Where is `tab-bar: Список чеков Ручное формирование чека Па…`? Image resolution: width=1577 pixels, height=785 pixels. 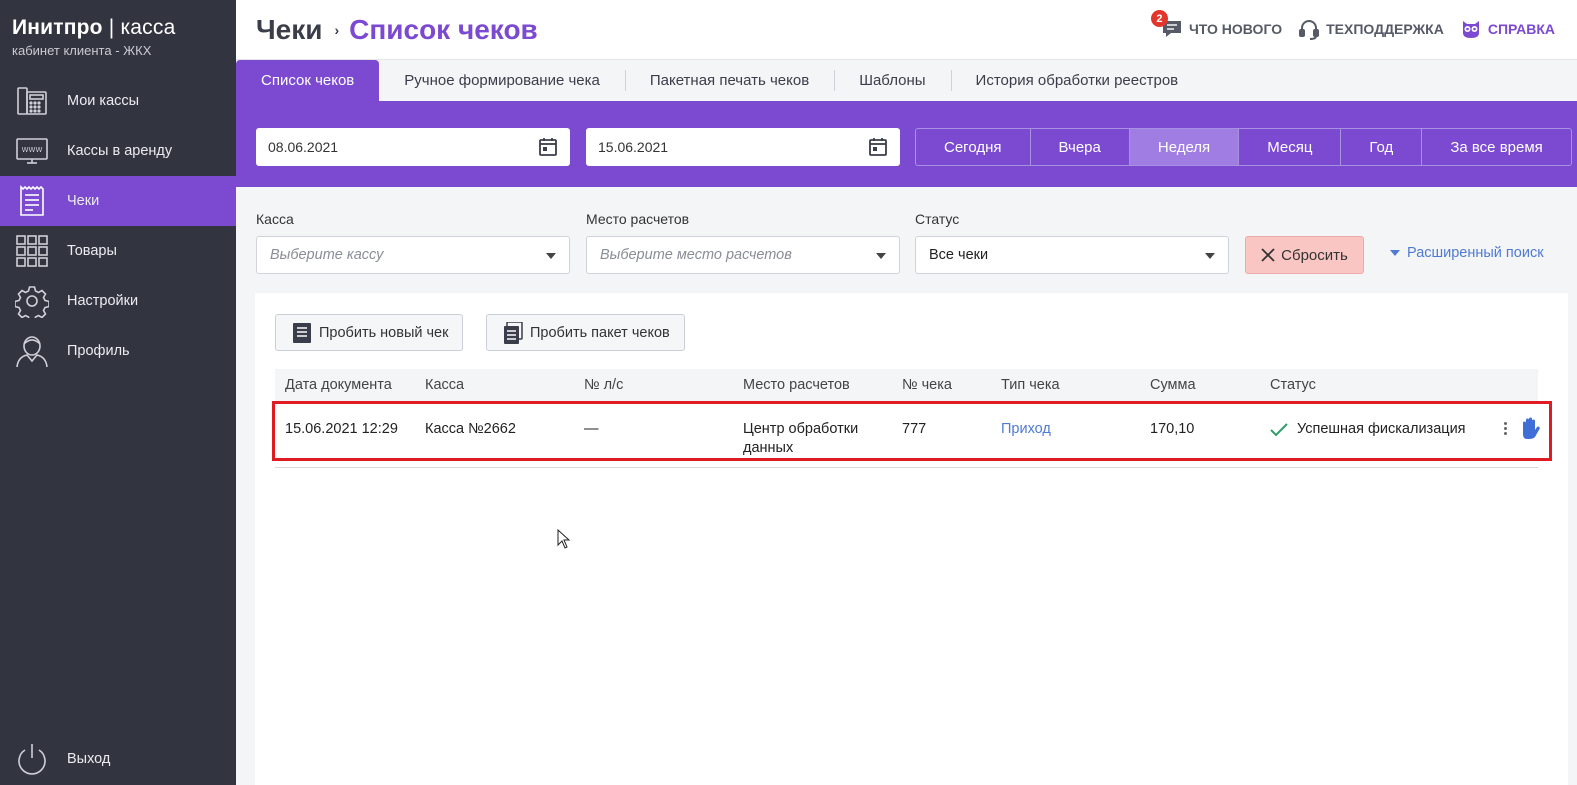 tab-bar: Список чеков Ручное формирование чека Па… is located at coordinates (906, 80).